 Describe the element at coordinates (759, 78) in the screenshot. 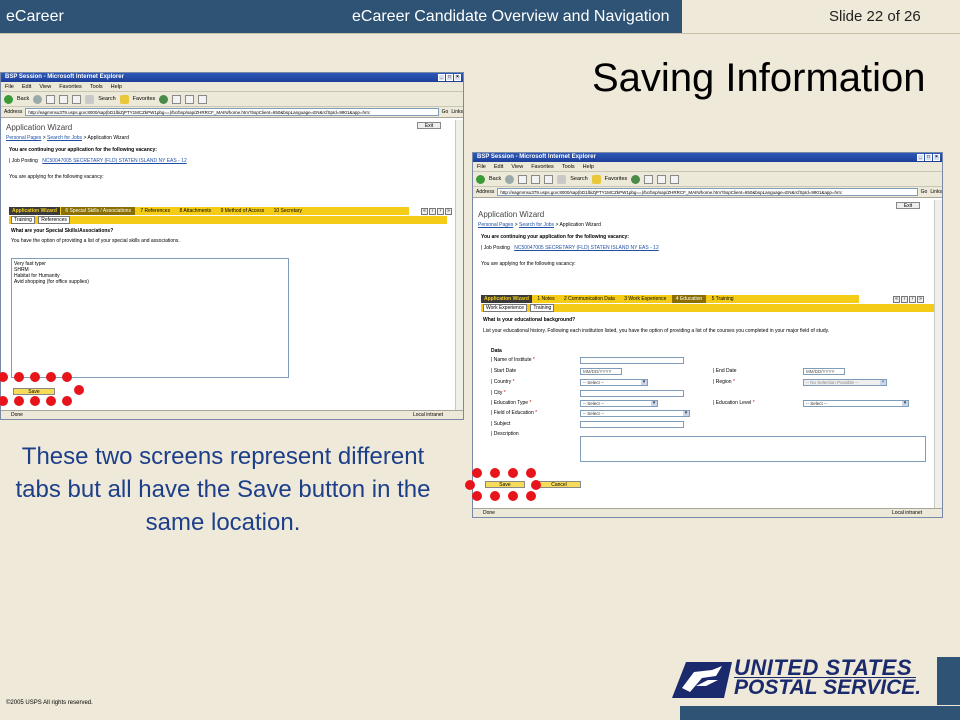

I see `slide-title: Saving Information` at that location.